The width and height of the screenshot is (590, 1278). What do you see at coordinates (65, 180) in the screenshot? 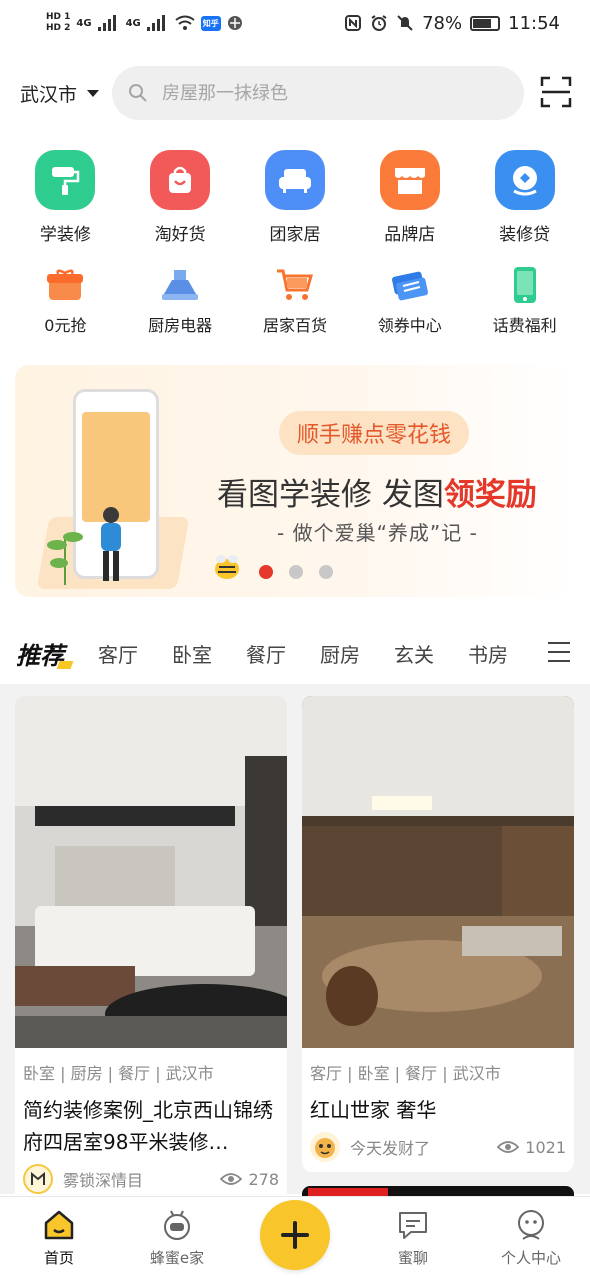
I see `paint-roller-icon` at bounding box center [65, 180].